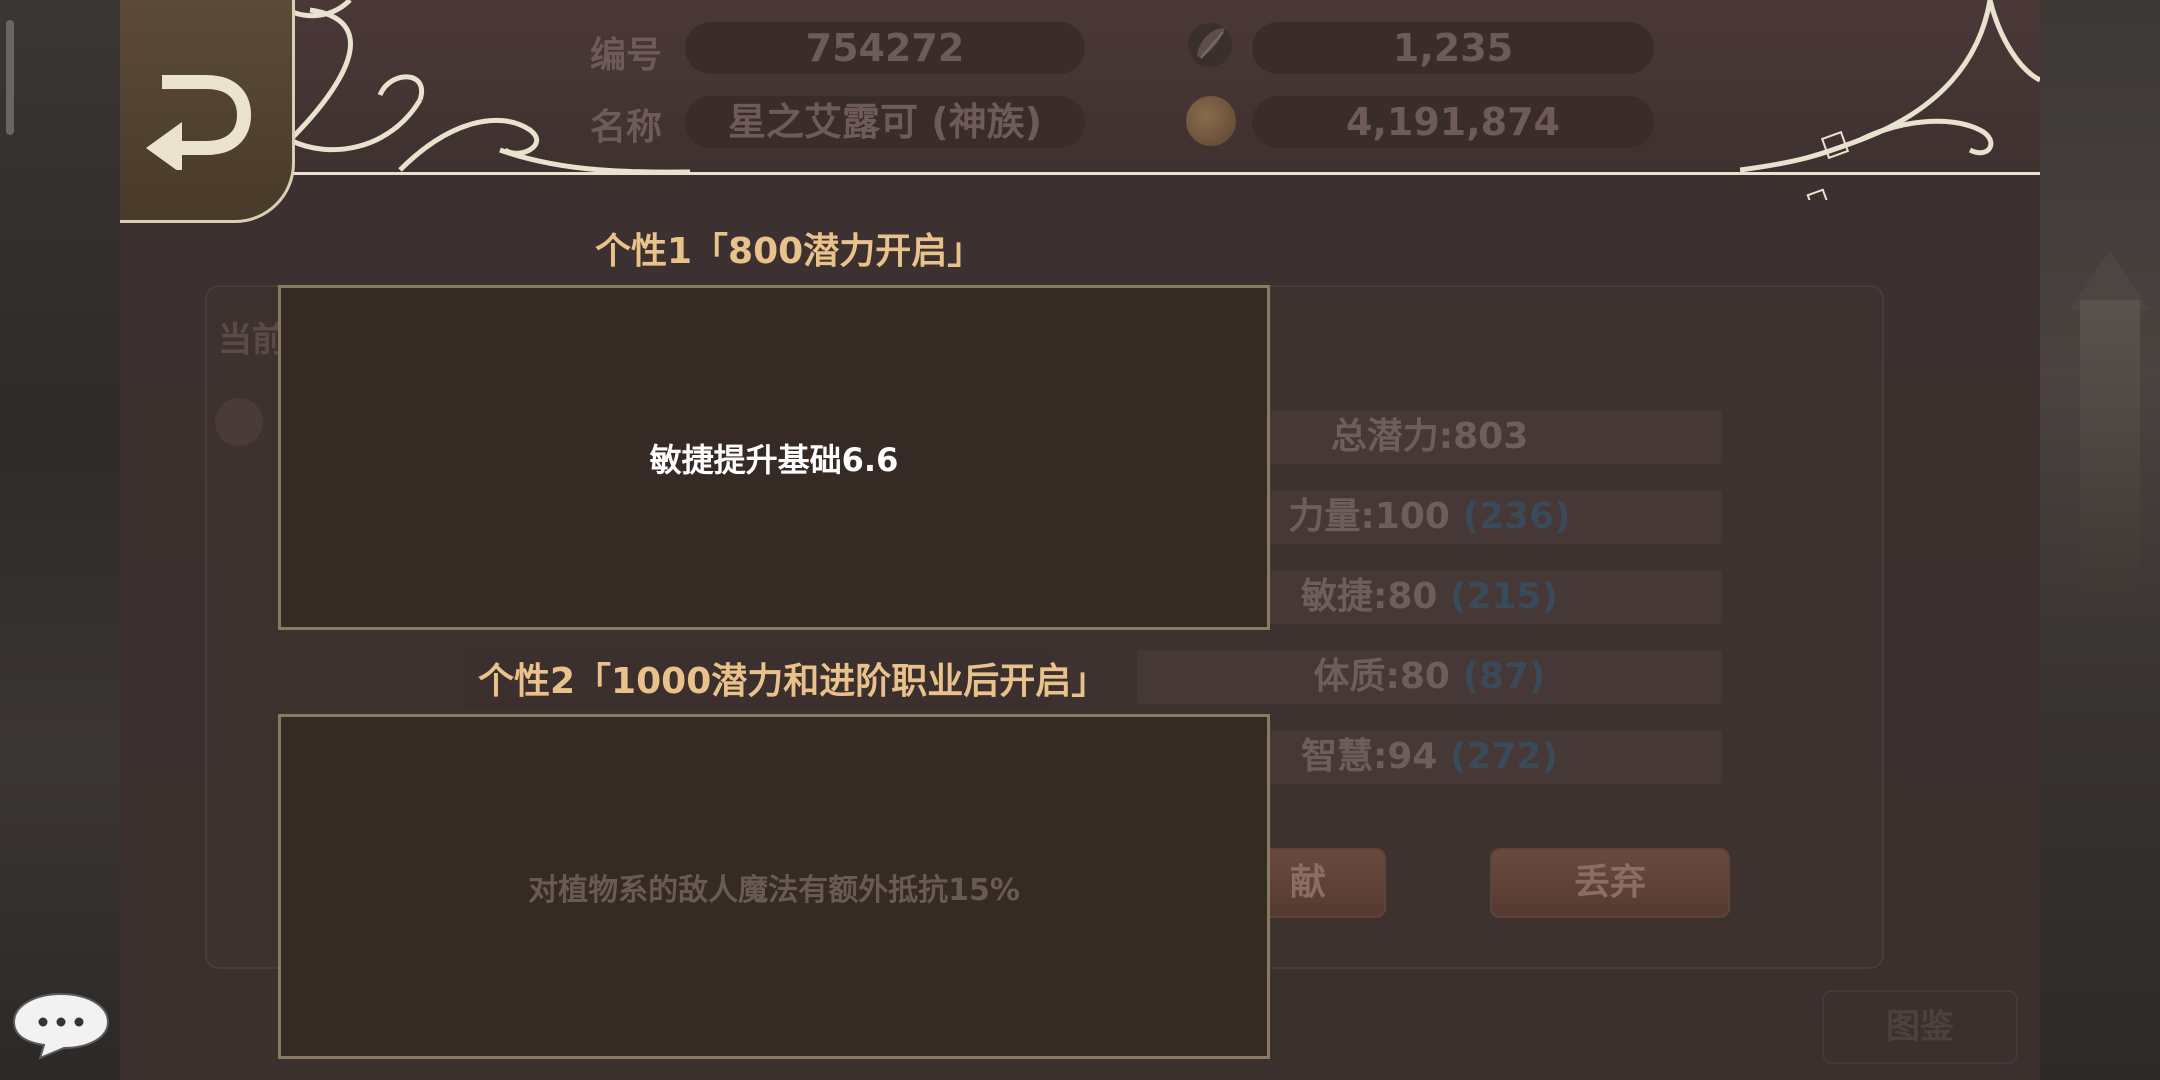 The image size is (2160, 1080). Describe the element at coordinates (626, 127) in the screenshot. I see `name-label: 名称` at that location.